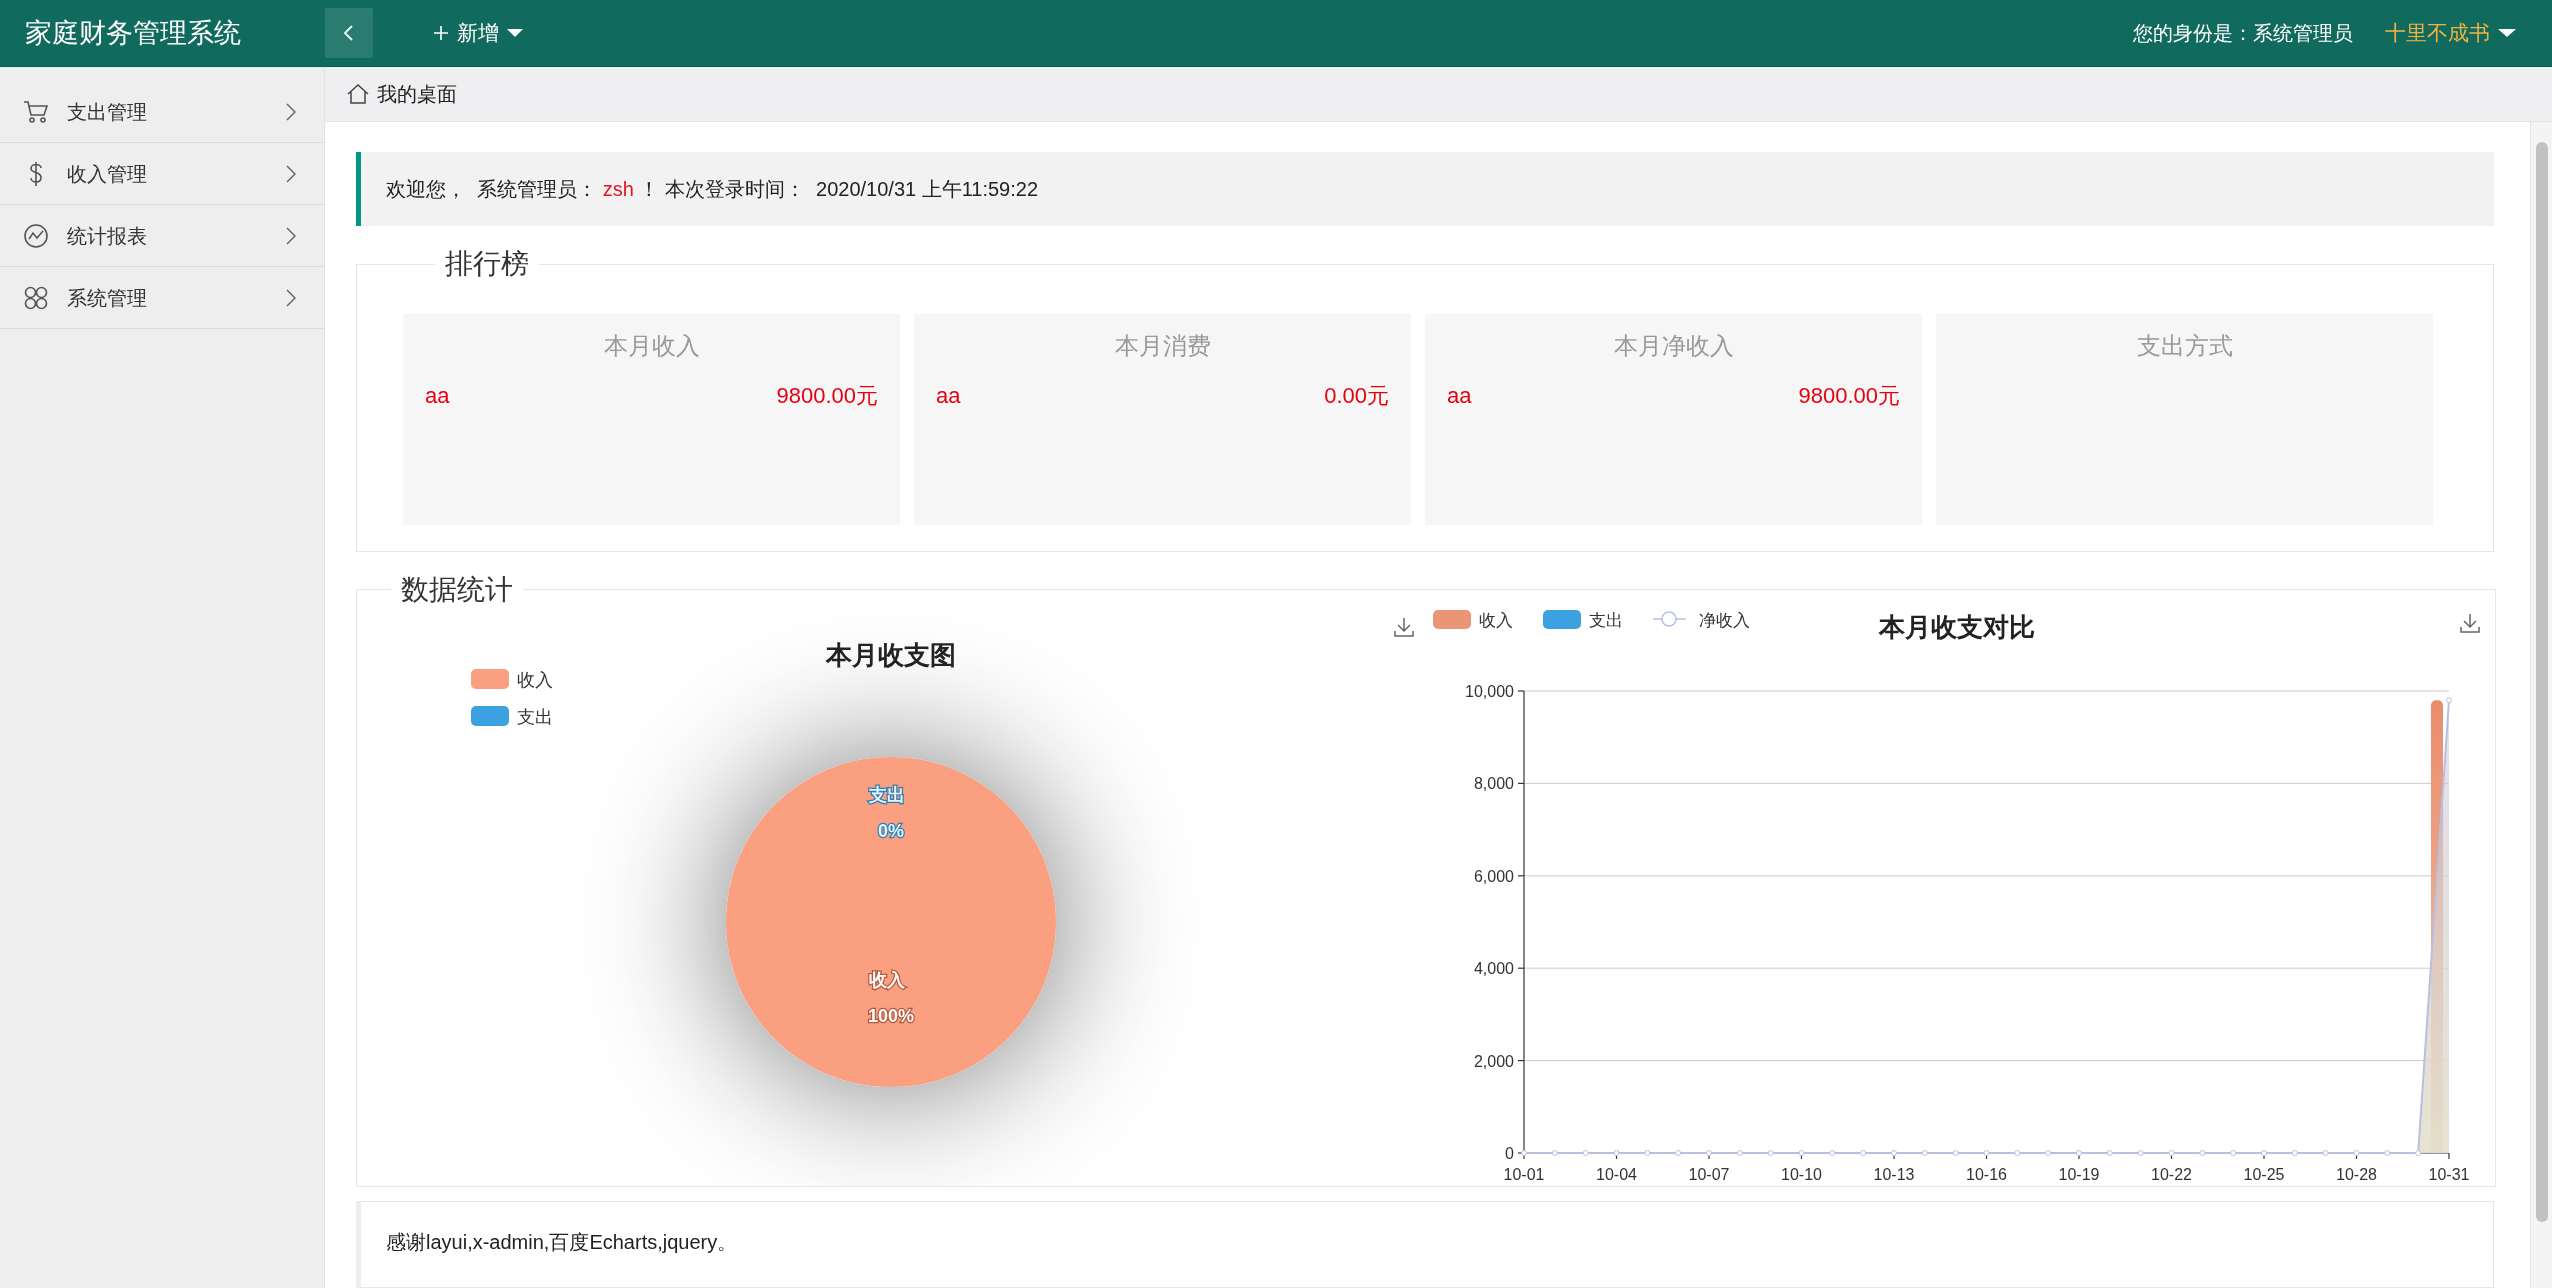 The width and height of the screenshot is (2552, 1288). I want to click on axis-label: 10-07, so click(1709, 1174).